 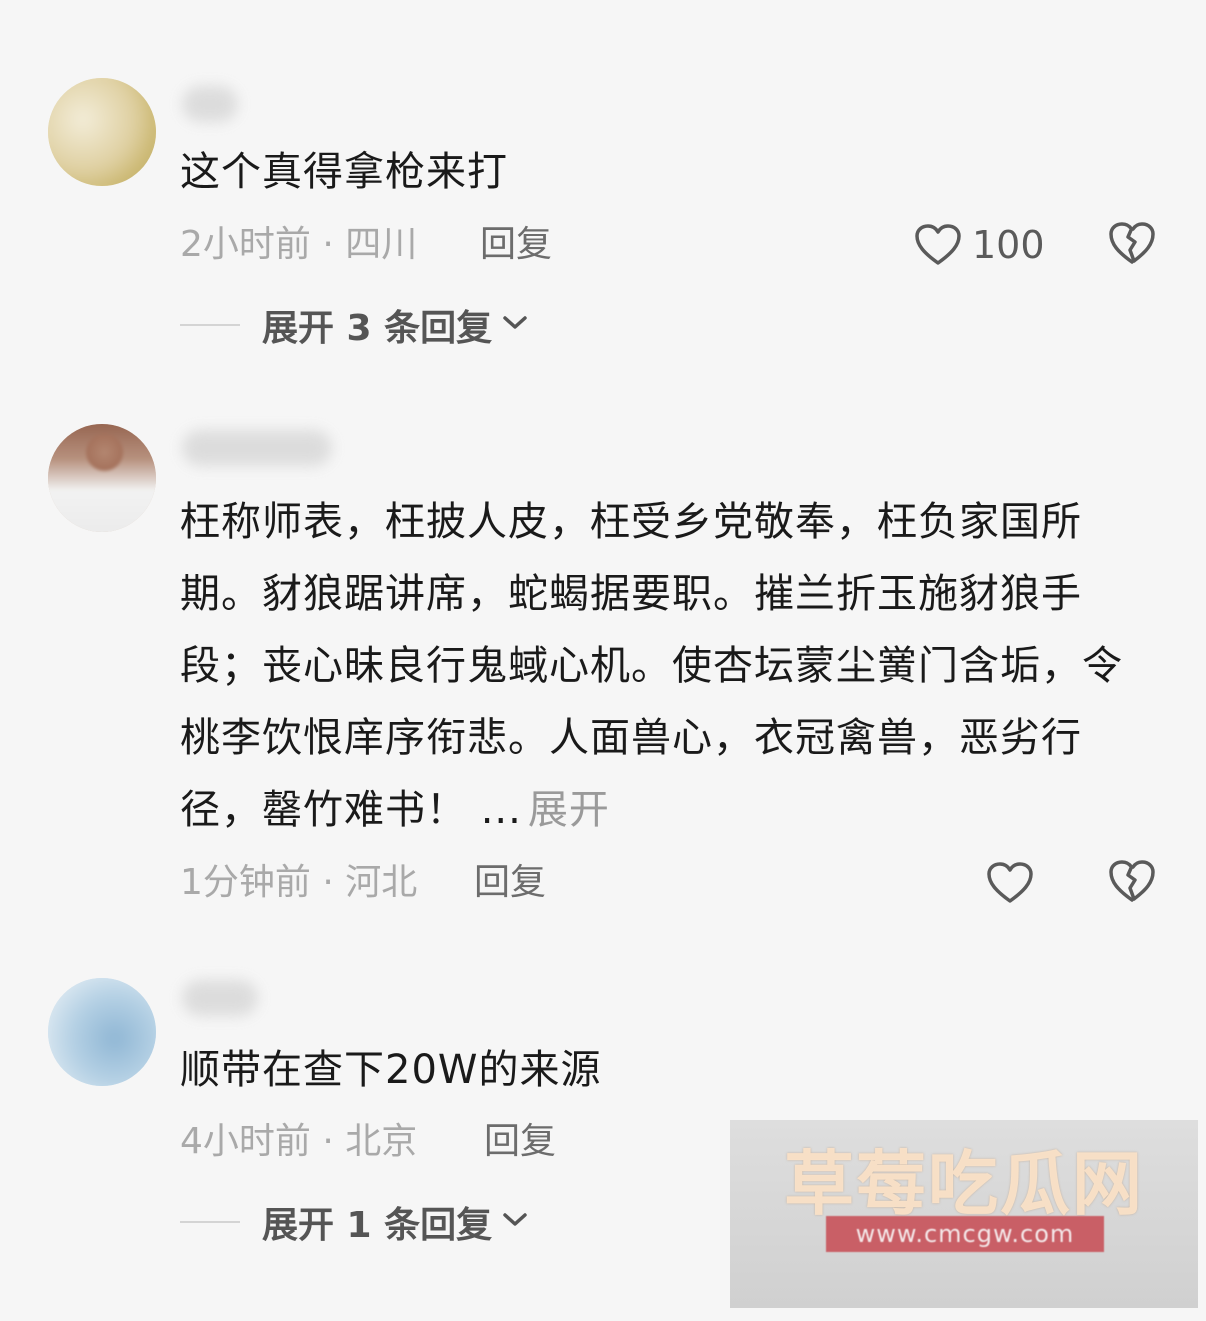 What do you see at coordinates (344, 172) in the screenshot?
I see `comment-text: 这个真得拿枪来打` at bounding box center [344, 172].